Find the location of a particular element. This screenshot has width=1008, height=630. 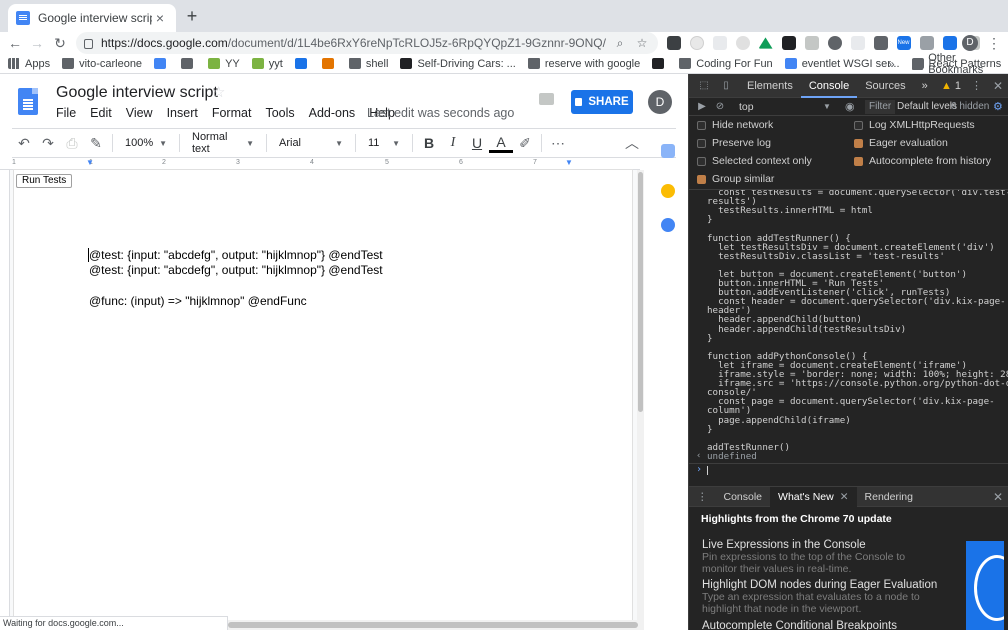

menu-view: View is located at coordinates (139, 113).